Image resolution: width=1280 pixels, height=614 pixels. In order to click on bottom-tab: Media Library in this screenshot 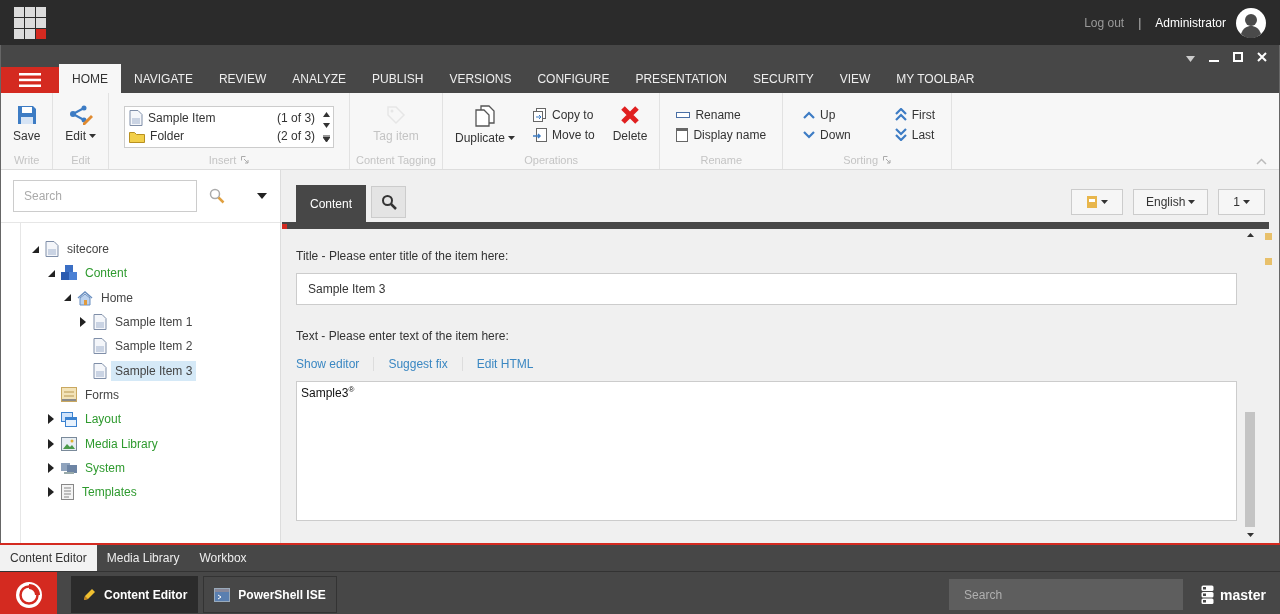, I will do `click(143, 558)`.